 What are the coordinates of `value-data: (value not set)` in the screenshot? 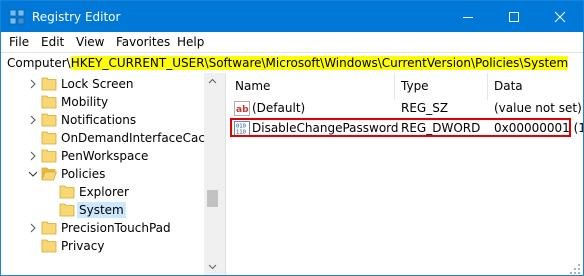 It's located at (538, 108).